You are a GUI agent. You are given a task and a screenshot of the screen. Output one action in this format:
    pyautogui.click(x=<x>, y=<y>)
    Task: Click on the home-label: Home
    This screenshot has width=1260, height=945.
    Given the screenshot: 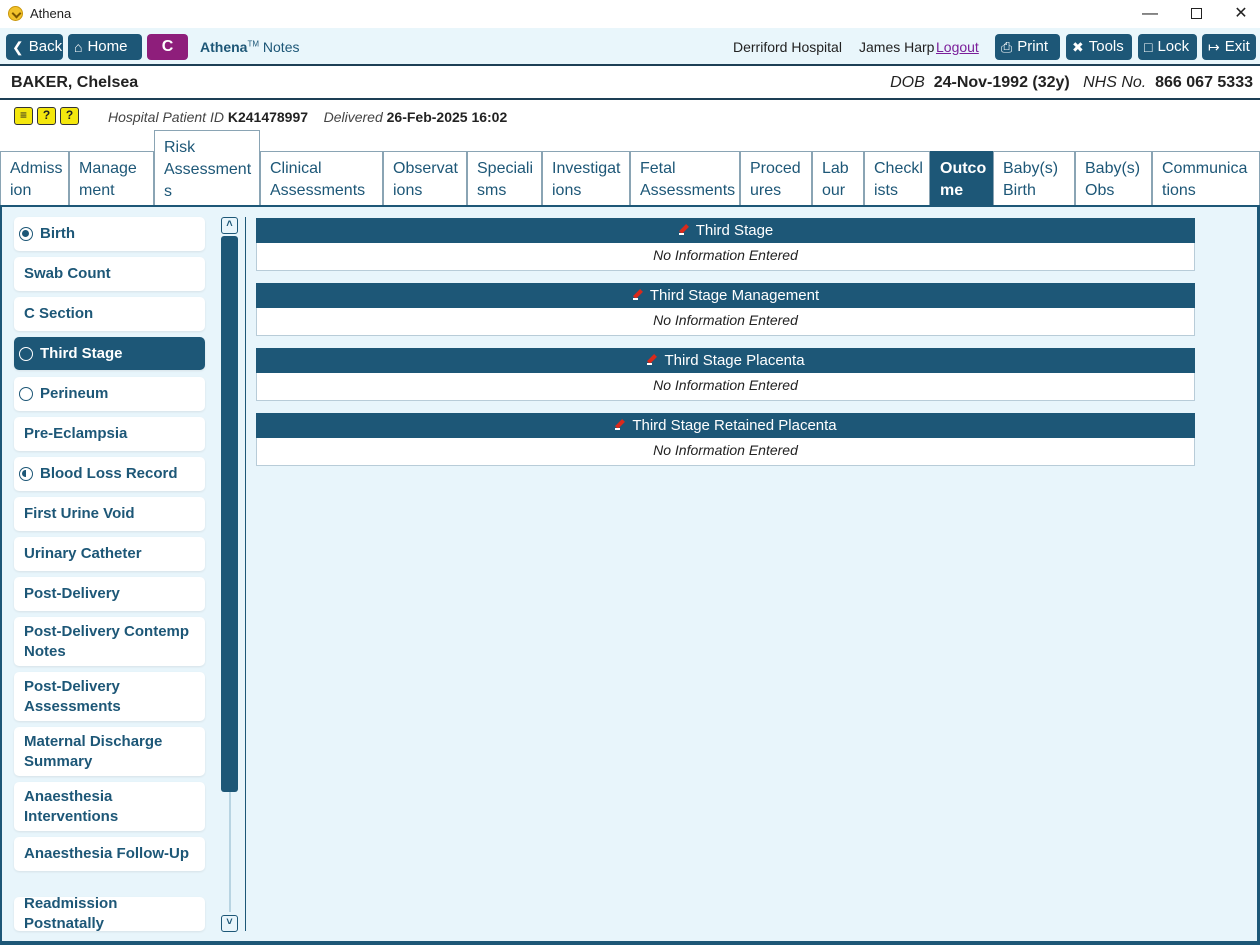 What is the action you would take?
    pyautogui.click(x=107, y=46)
    